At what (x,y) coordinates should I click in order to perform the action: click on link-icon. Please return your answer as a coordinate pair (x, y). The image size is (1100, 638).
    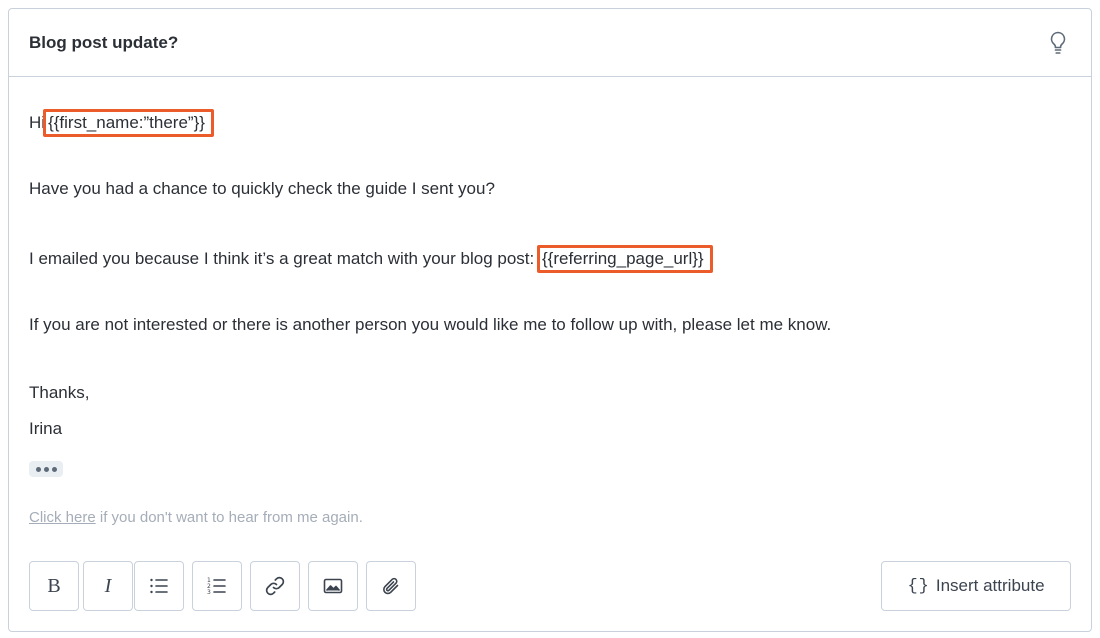
    Looking at the image, I should click on (275, 586).